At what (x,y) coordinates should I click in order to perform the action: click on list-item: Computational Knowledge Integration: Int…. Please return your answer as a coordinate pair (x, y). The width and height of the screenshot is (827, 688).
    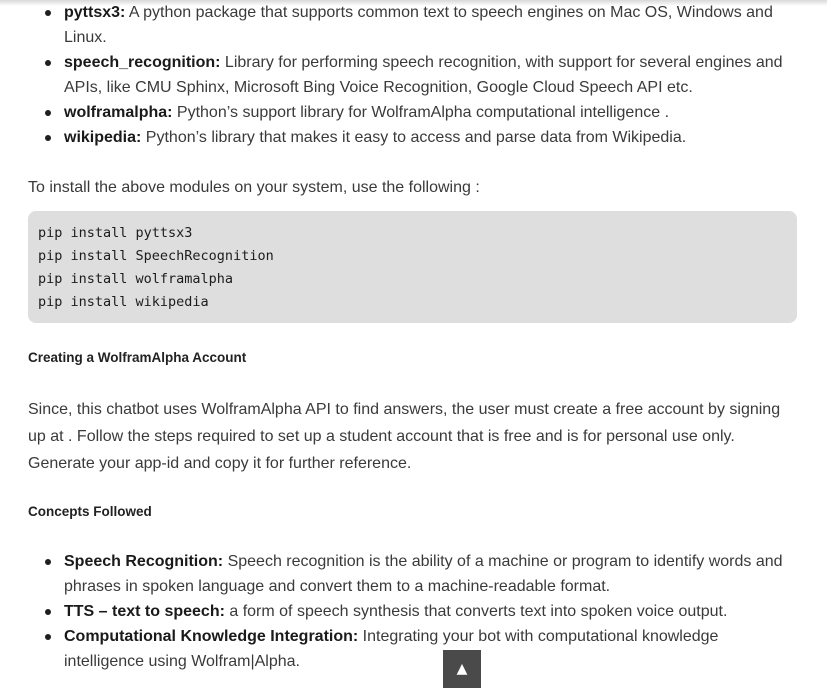
    Looking at the image, I should click on (413, 649).